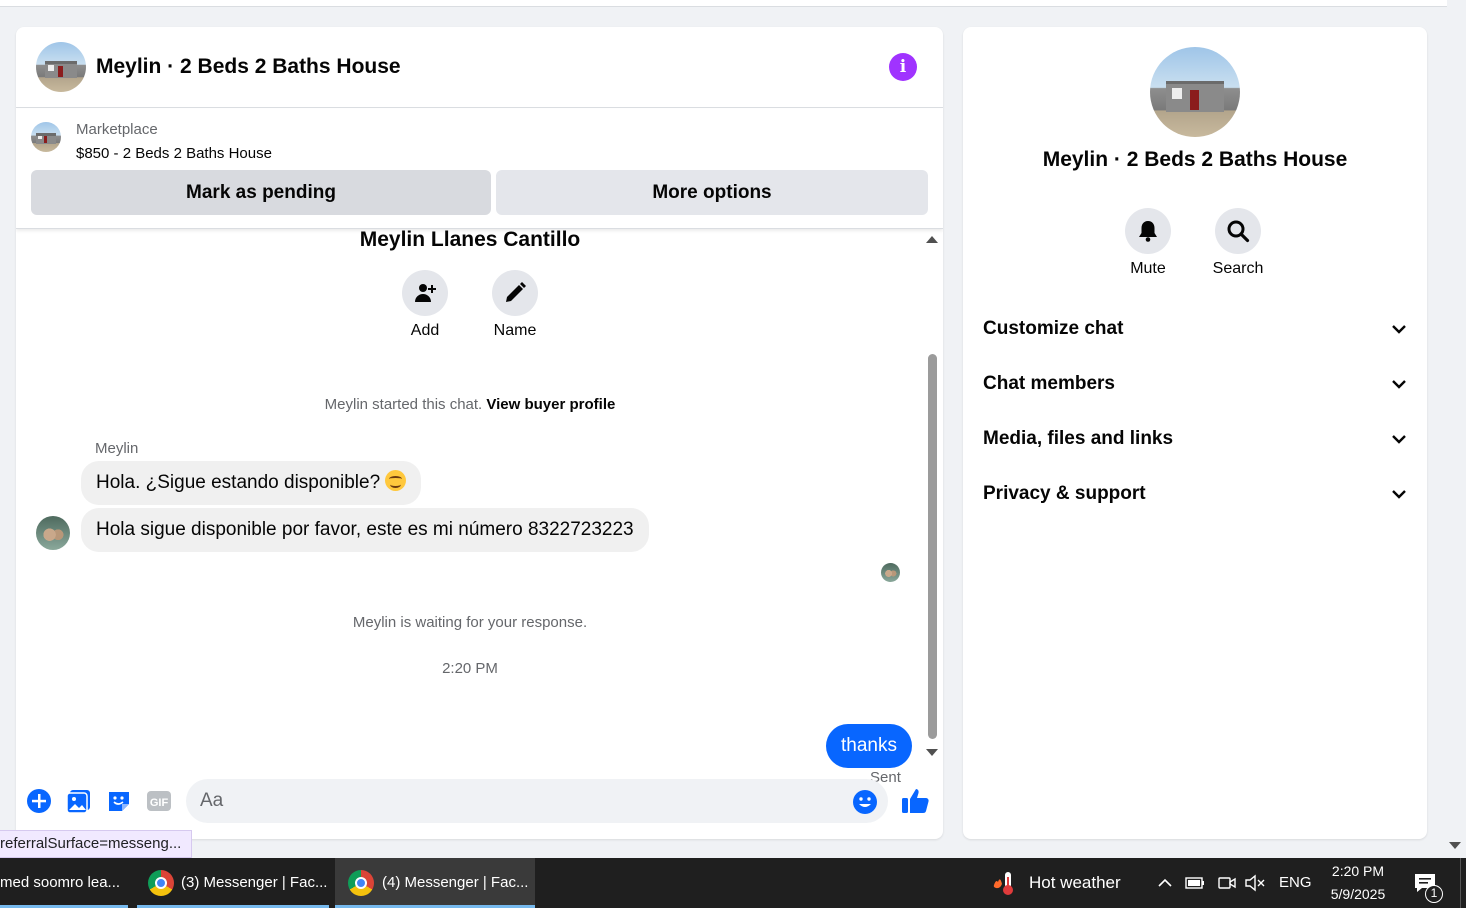 This screenshot has height=908, width=1466. I want to click on sender-avatar, so click(53, 533).